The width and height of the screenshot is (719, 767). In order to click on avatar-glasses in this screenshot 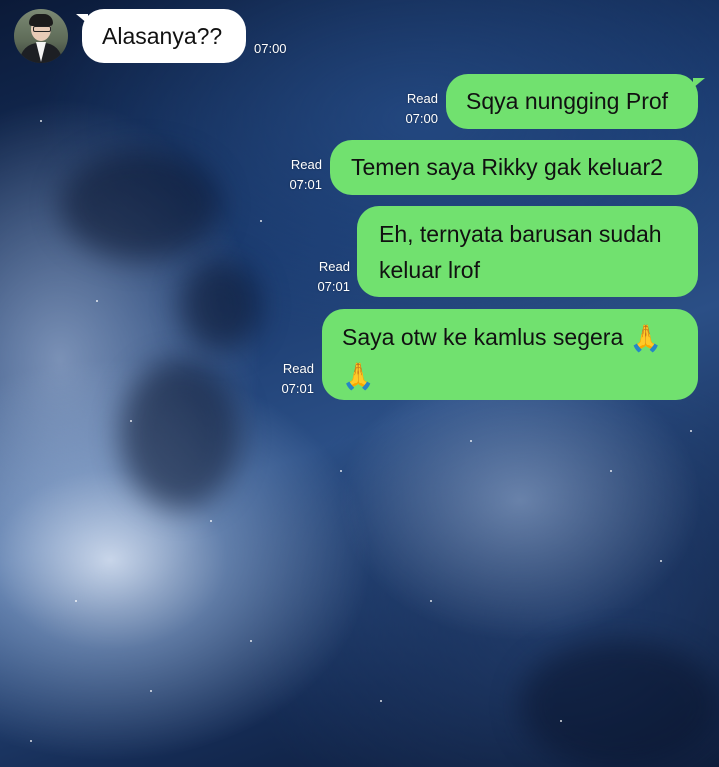, I will do `click(42, 29)`.